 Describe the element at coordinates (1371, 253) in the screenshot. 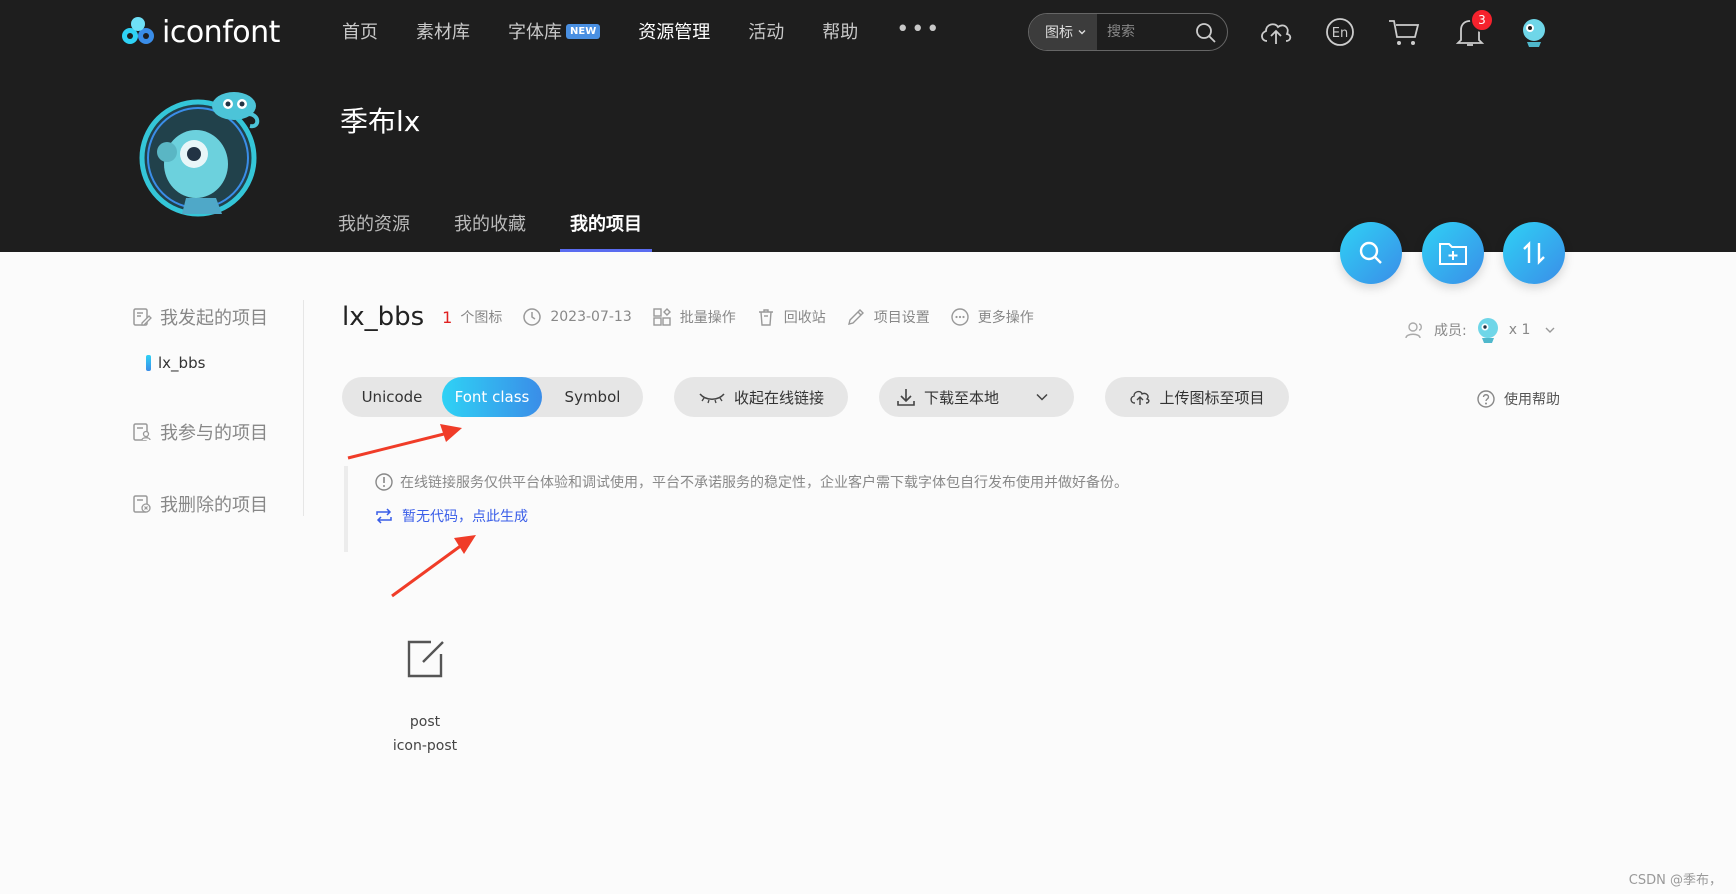

I see `search-fab-button` at that location.